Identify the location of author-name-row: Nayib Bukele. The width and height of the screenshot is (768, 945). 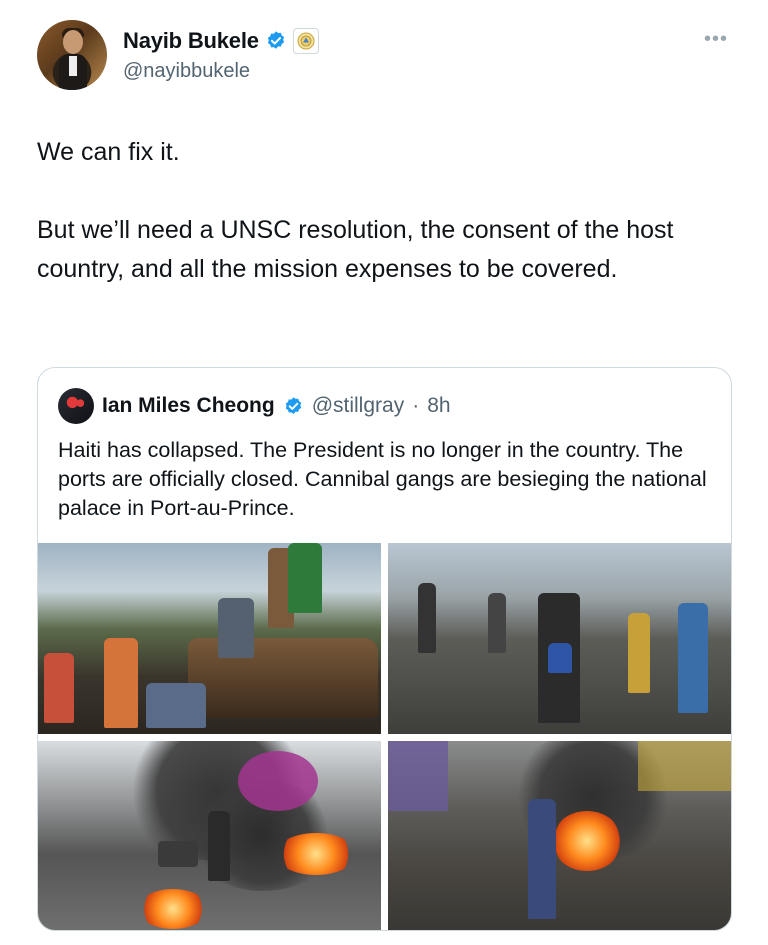
(221, 41).